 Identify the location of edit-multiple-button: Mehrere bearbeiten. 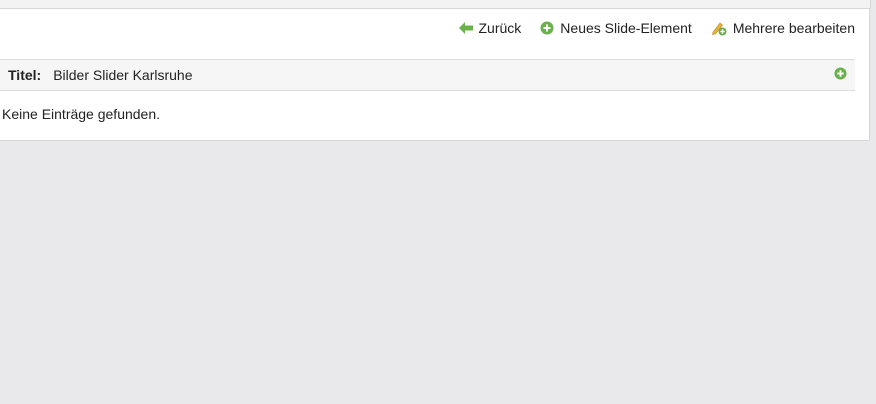
(783, 28).